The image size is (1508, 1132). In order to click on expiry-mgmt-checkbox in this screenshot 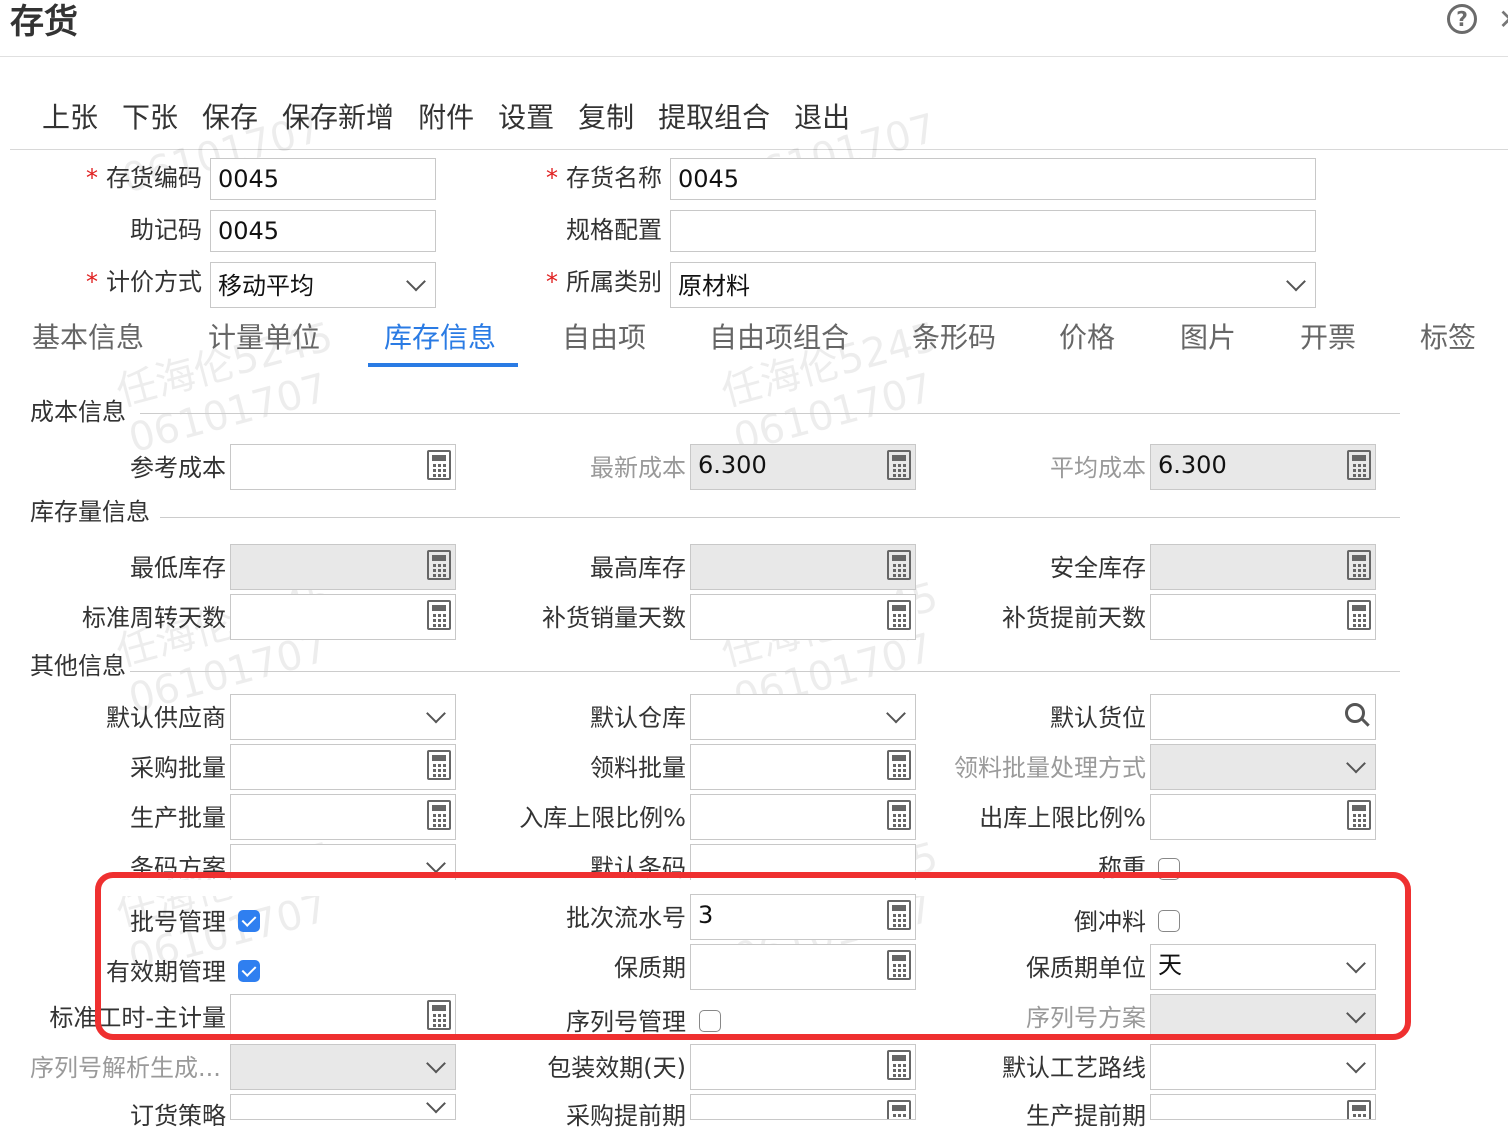, I will do `click(249, 971)`.